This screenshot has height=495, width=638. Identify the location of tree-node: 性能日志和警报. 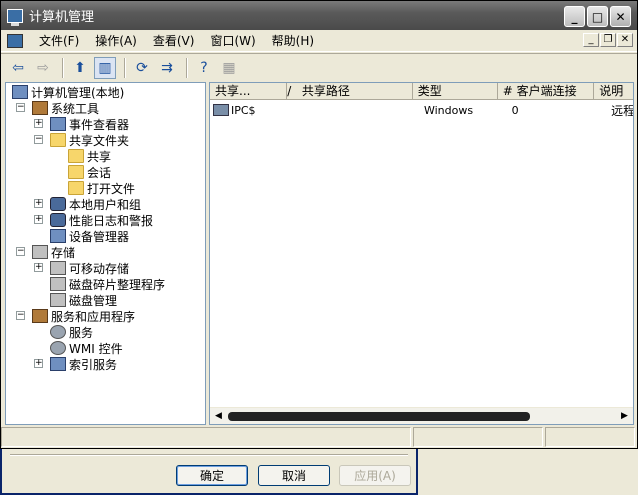
(101, 220).